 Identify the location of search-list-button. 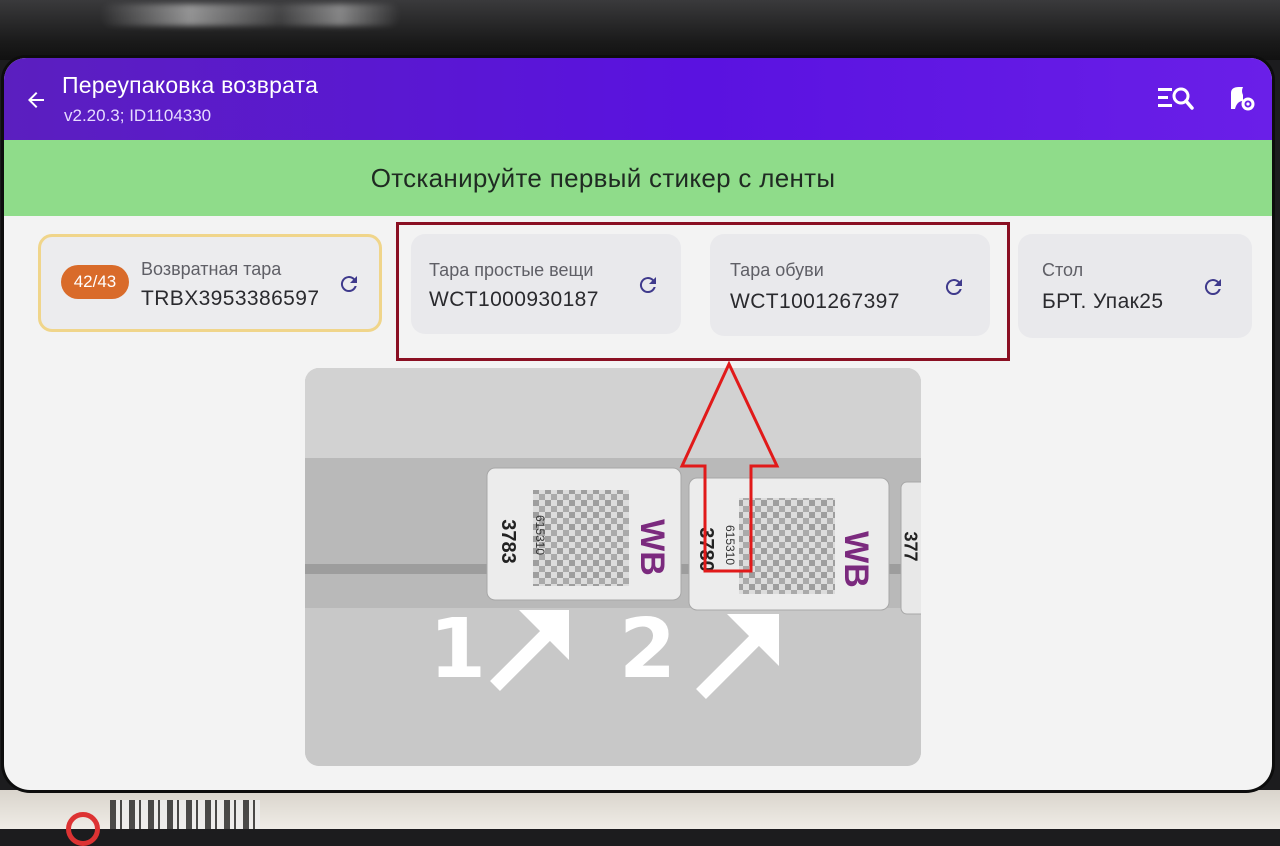
(1176, 98).